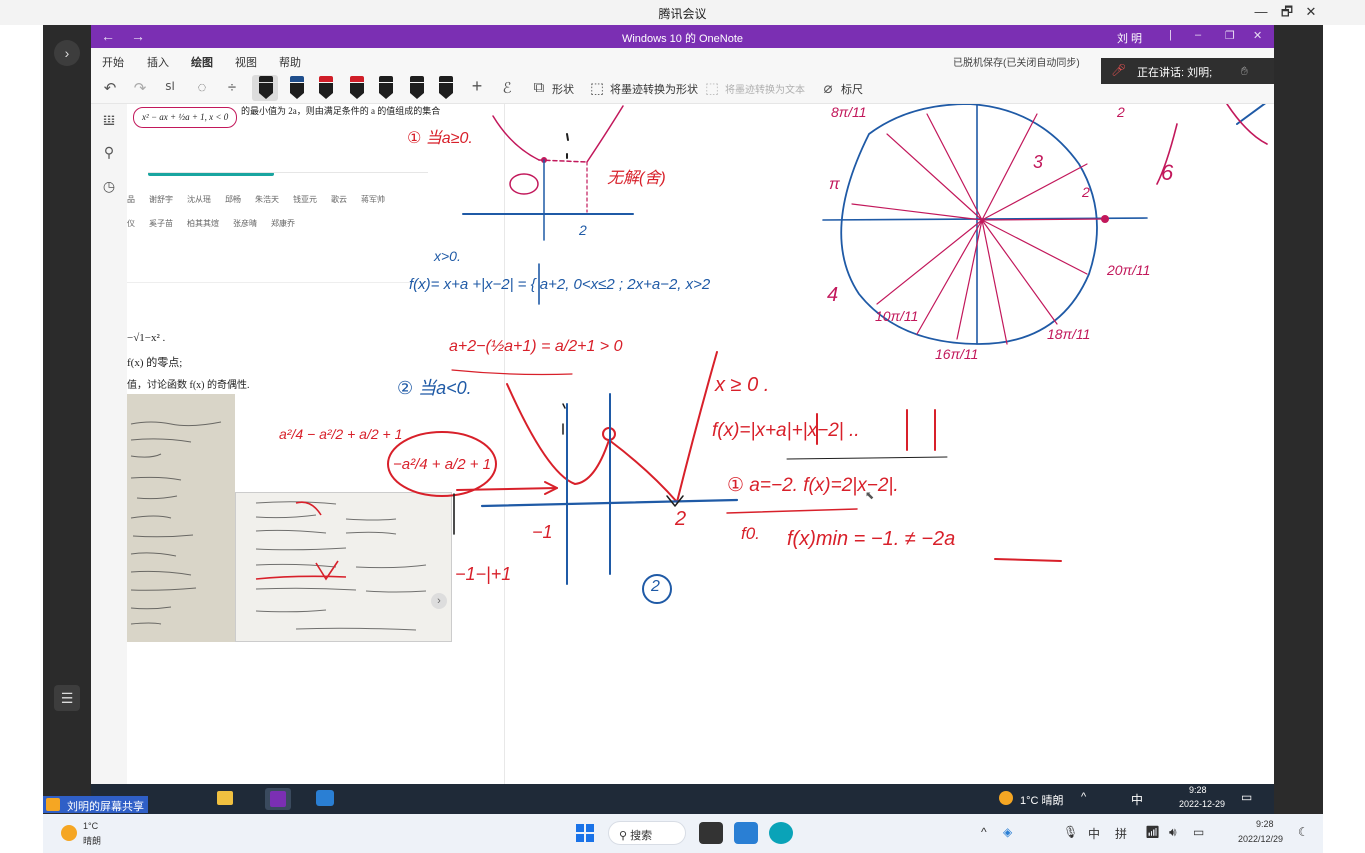 Image resolution: width=1365 pixels, height=853 pixels. I want to click on onenote-minimize-icon: –, so click(1198, 35).